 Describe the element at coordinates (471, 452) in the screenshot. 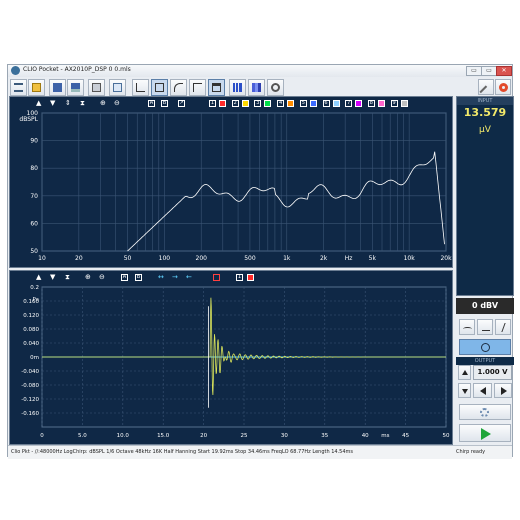

I see `status-right-text: Chirp ready` at that location.